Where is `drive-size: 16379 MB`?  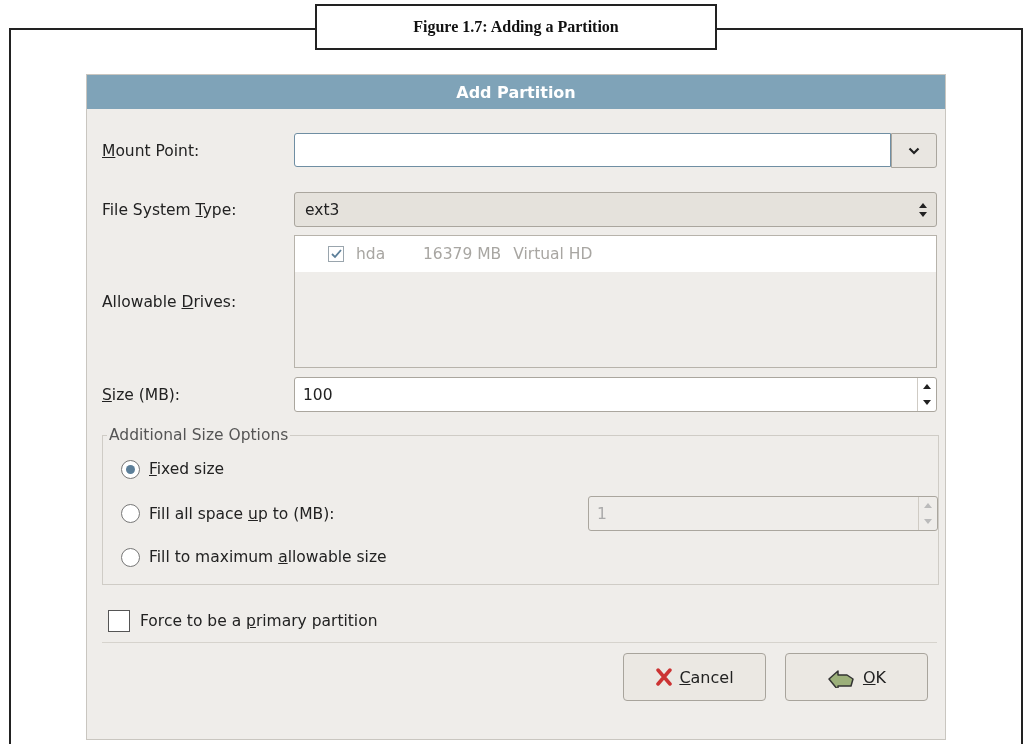 drive-size: 16379 MB is located at coordinates (462, 254).